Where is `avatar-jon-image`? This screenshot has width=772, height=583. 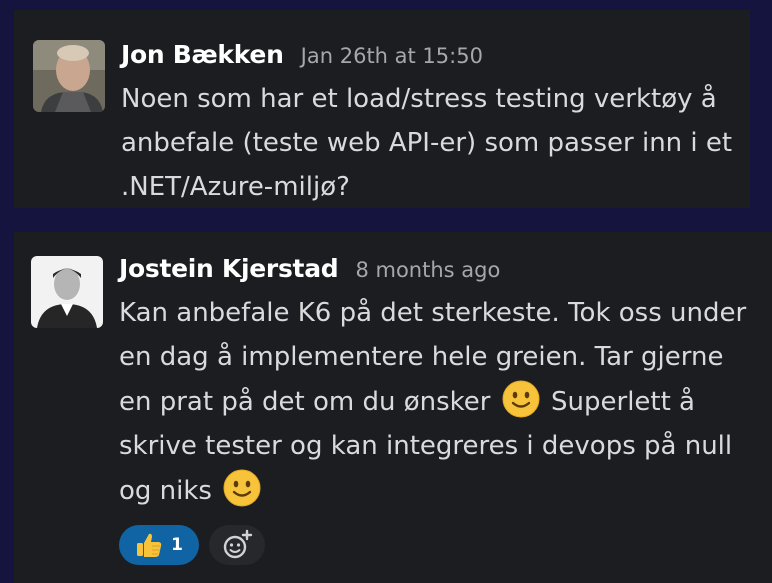
avatar-jon-image is located at coordinates (69, 76).